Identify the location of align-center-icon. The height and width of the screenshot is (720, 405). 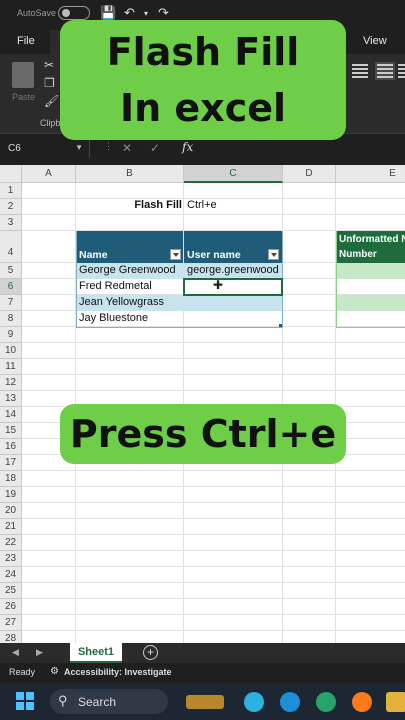
(385, 71).